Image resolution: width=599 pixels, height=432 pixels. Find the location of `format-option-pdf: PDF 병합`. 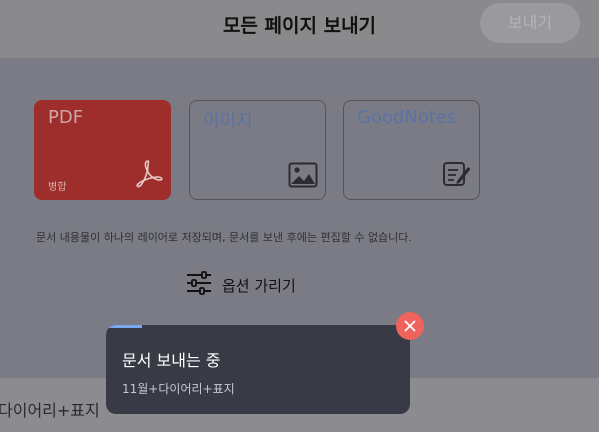

format-option-pdf: PDF 병합 is located at coordinates (102, 150).